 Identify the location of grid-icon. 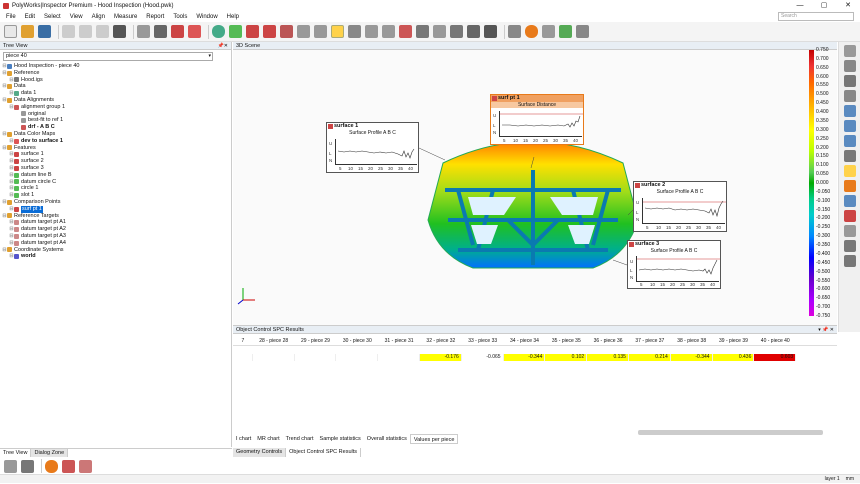
(473, 31).